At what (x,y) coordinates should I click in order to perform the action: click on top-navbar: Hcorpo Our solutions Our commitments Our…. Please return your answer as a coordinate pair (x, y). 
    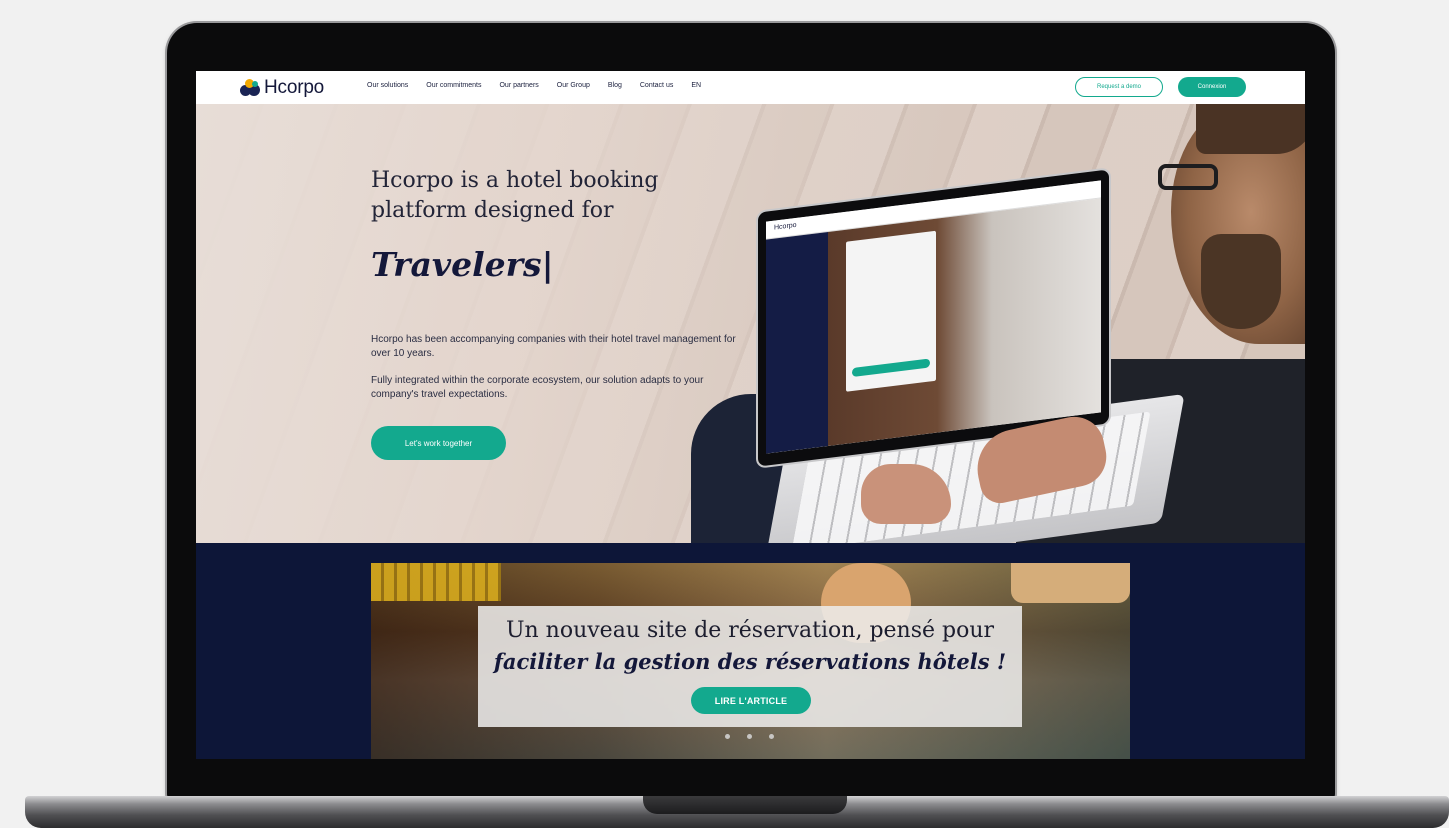
    Looking at the image, I should click on (750, 87).